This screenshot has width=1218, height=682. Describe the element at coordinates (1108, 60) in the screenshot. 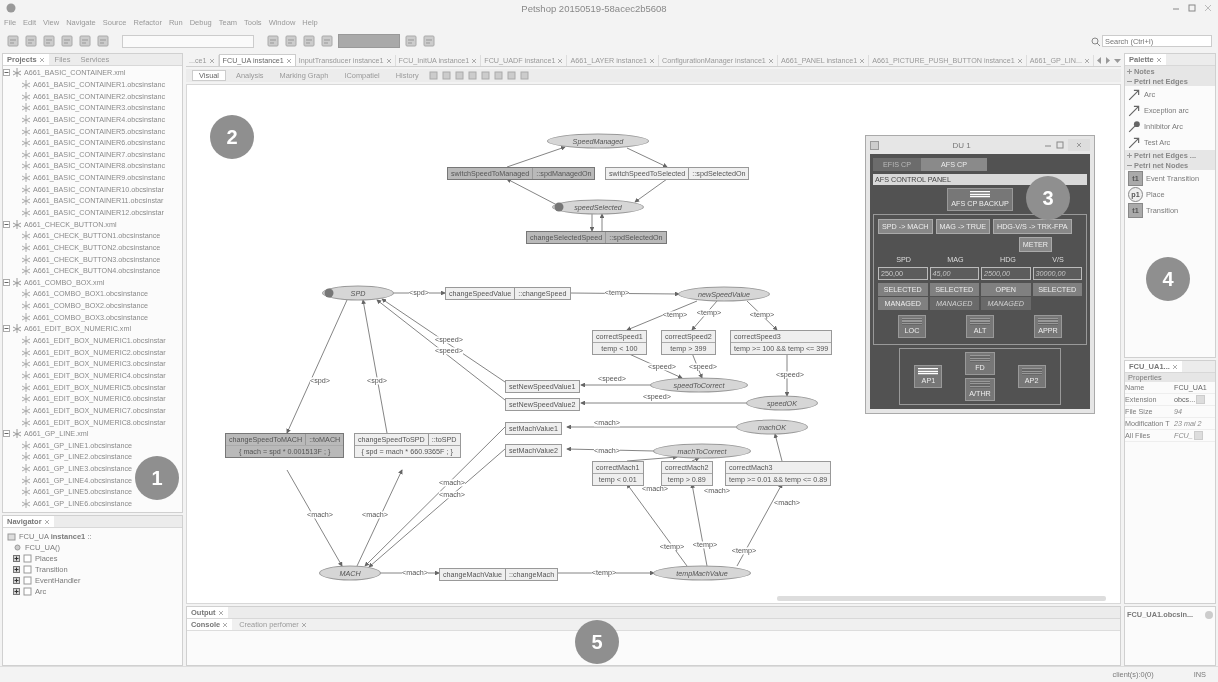

I see `scroll-right-icon` at that location.